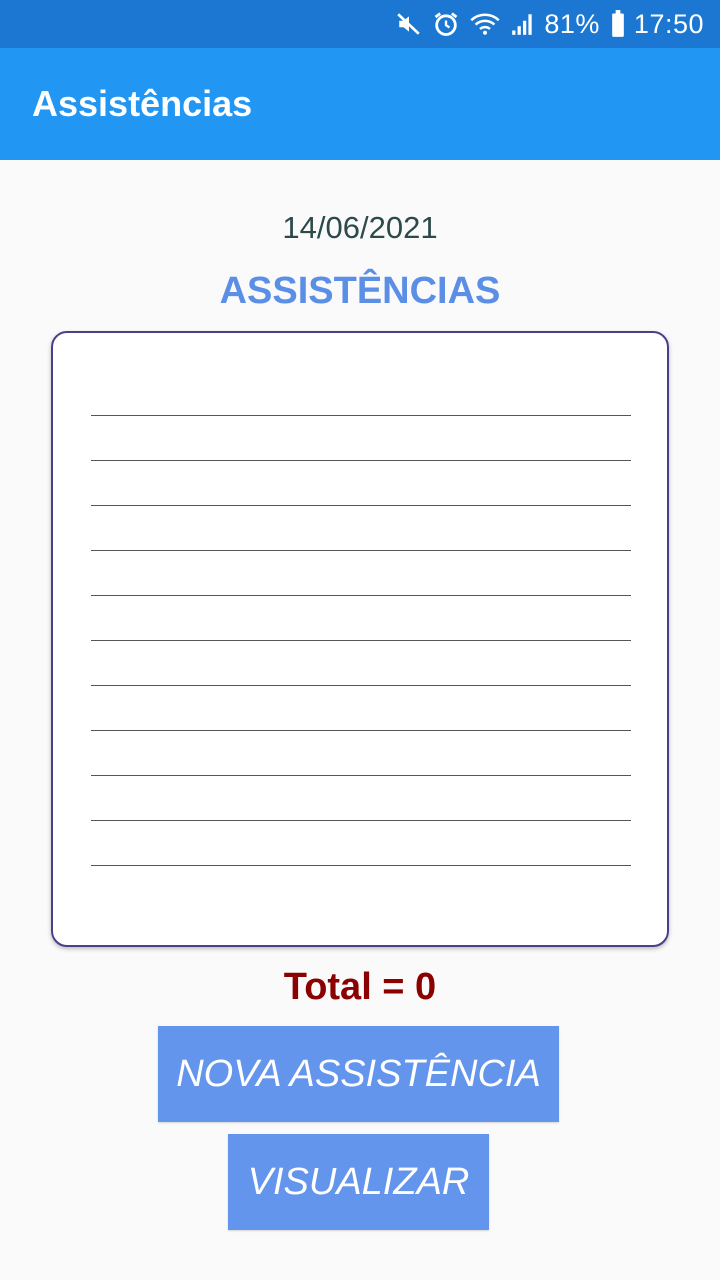 The height and width of the screenshot is (1280, 720). Describe the element at coordinates (358, 1182) in the screenshot. I see `view-button: VISUALIZAR` at that location.